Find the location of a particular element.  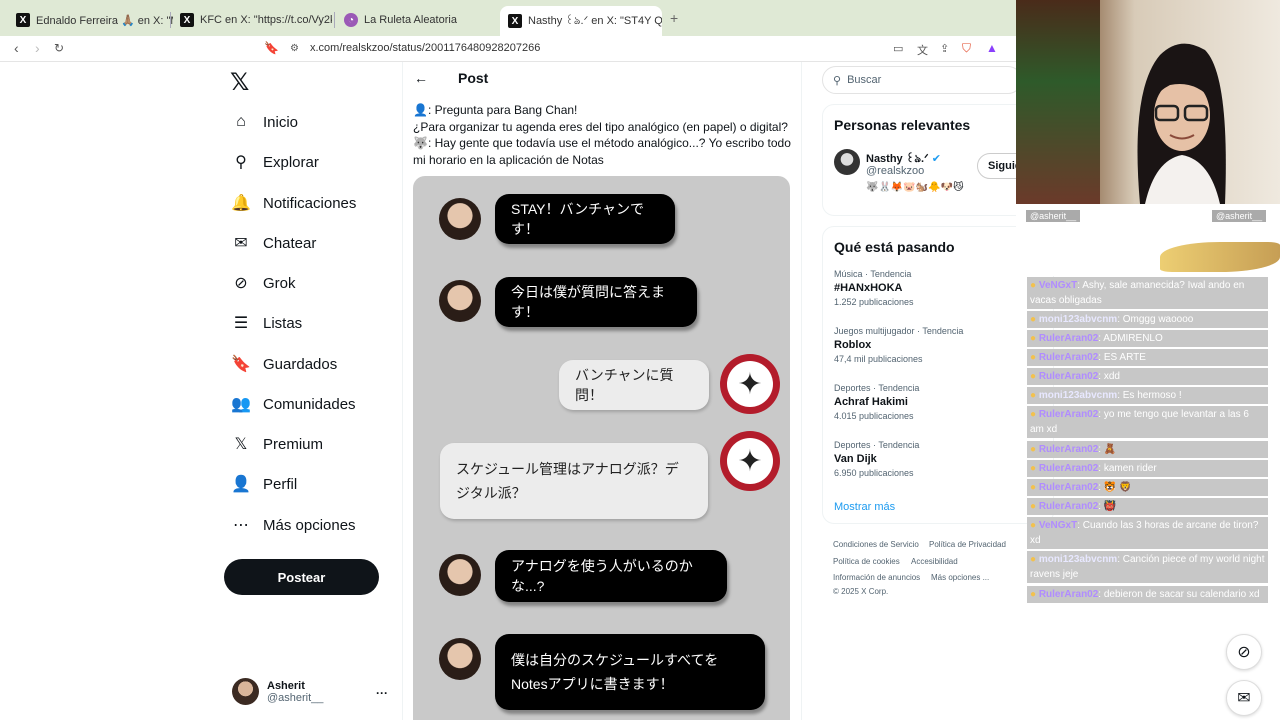

nav-label: Más opciones is located at coordinates (309, 525).